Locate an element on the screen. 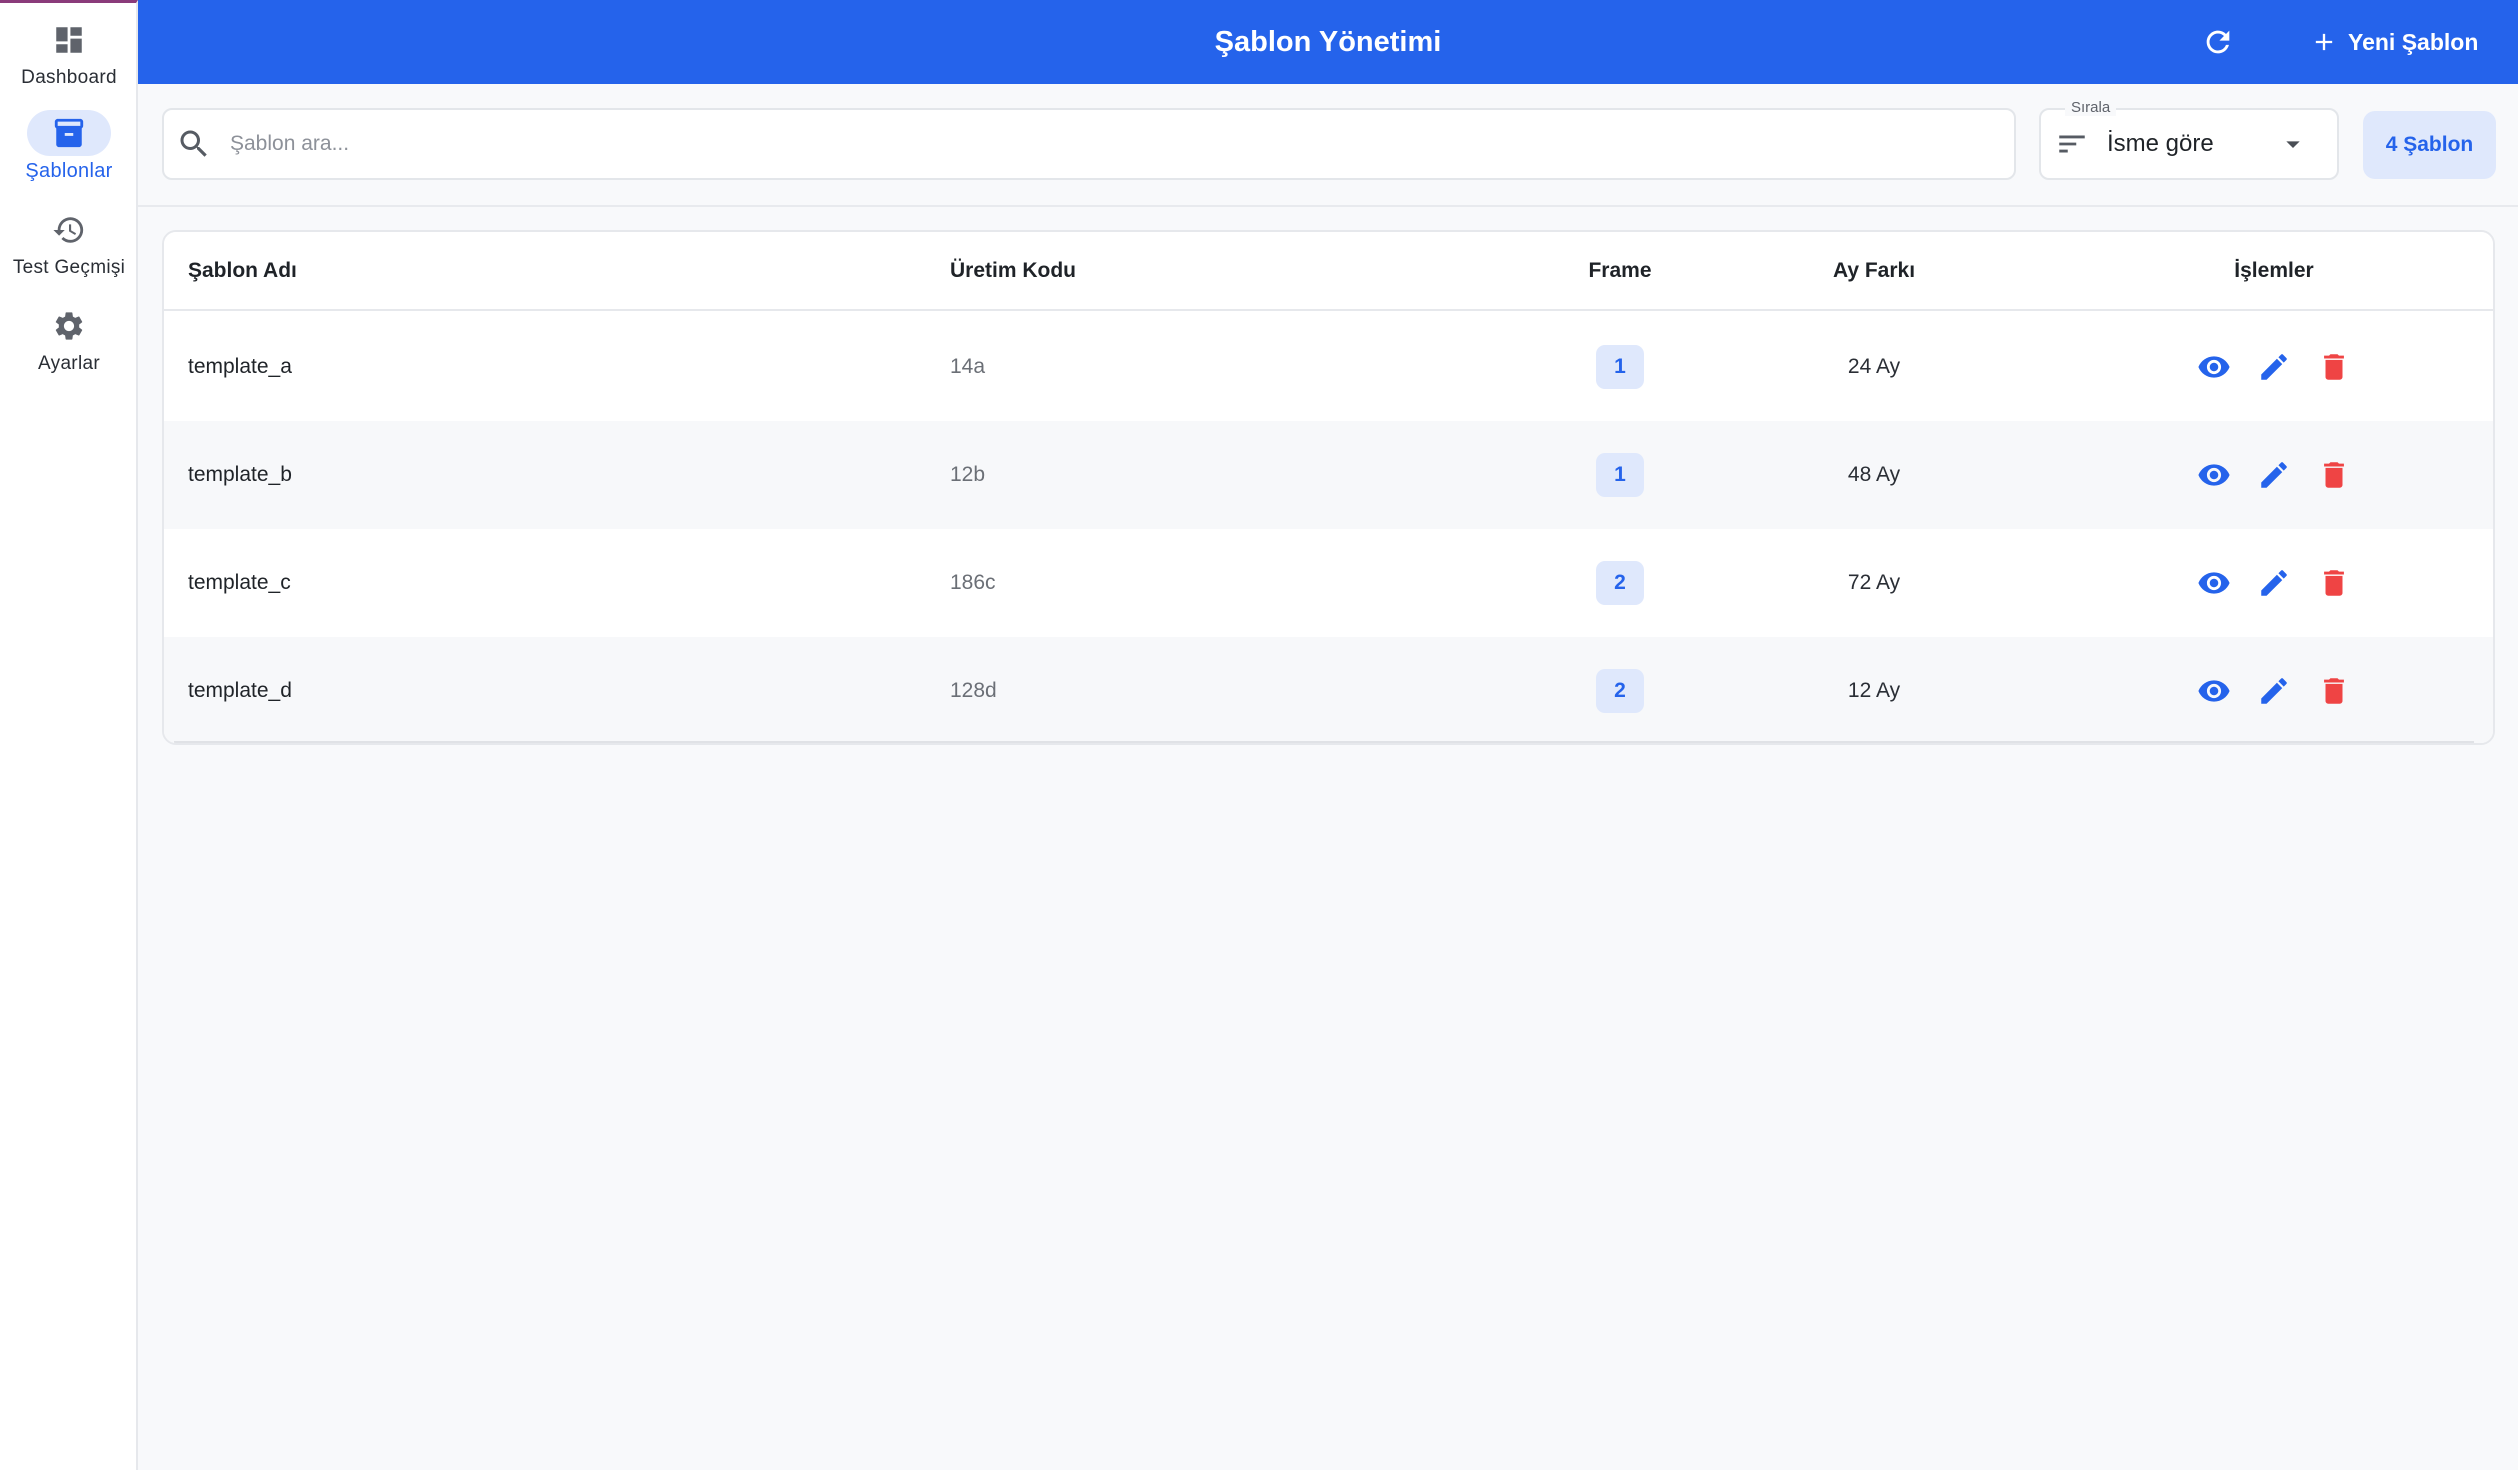 The width and height of the screenshot is (2518, 1470). top-app-bar: Şablon Yönetimi Yeni Şablon is located at coordinates (1328, 42).